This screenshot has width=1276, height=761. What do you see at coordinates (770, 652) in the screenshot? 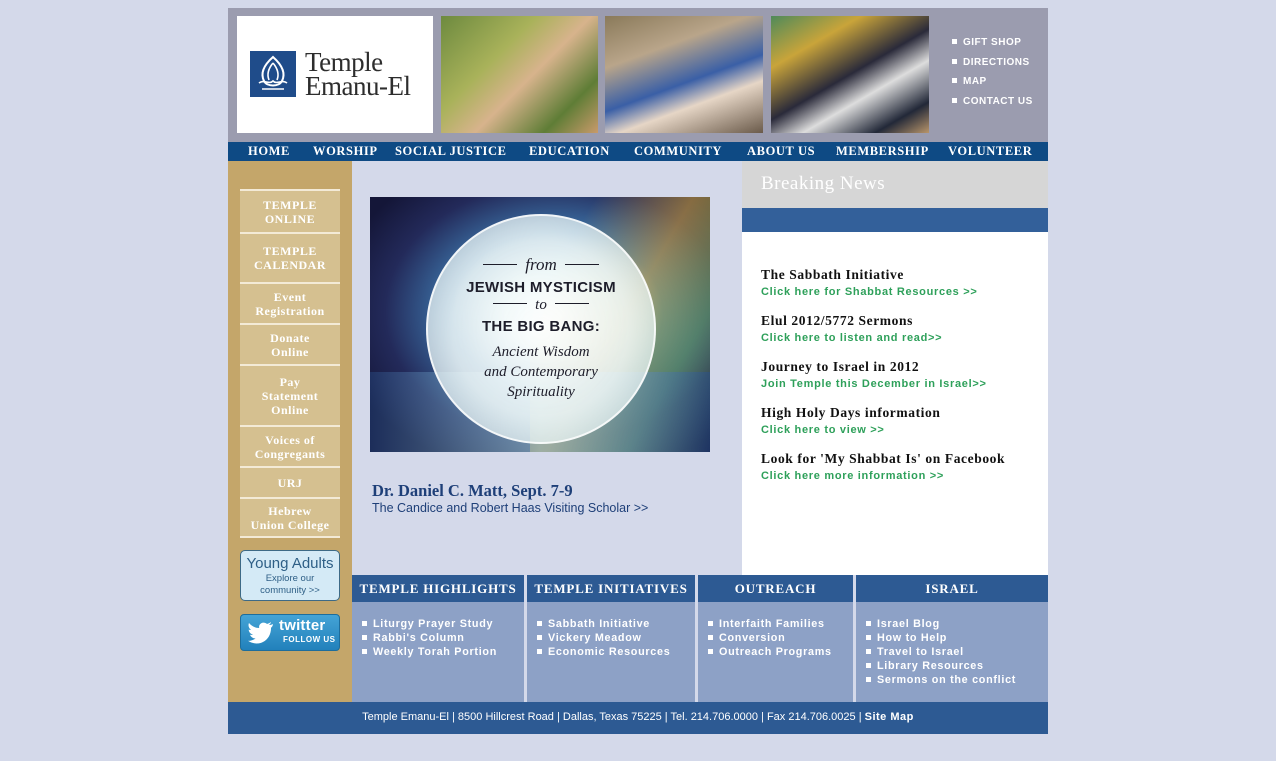
I see `box-link: Outreach Programs` at bounding box center [770, 652].